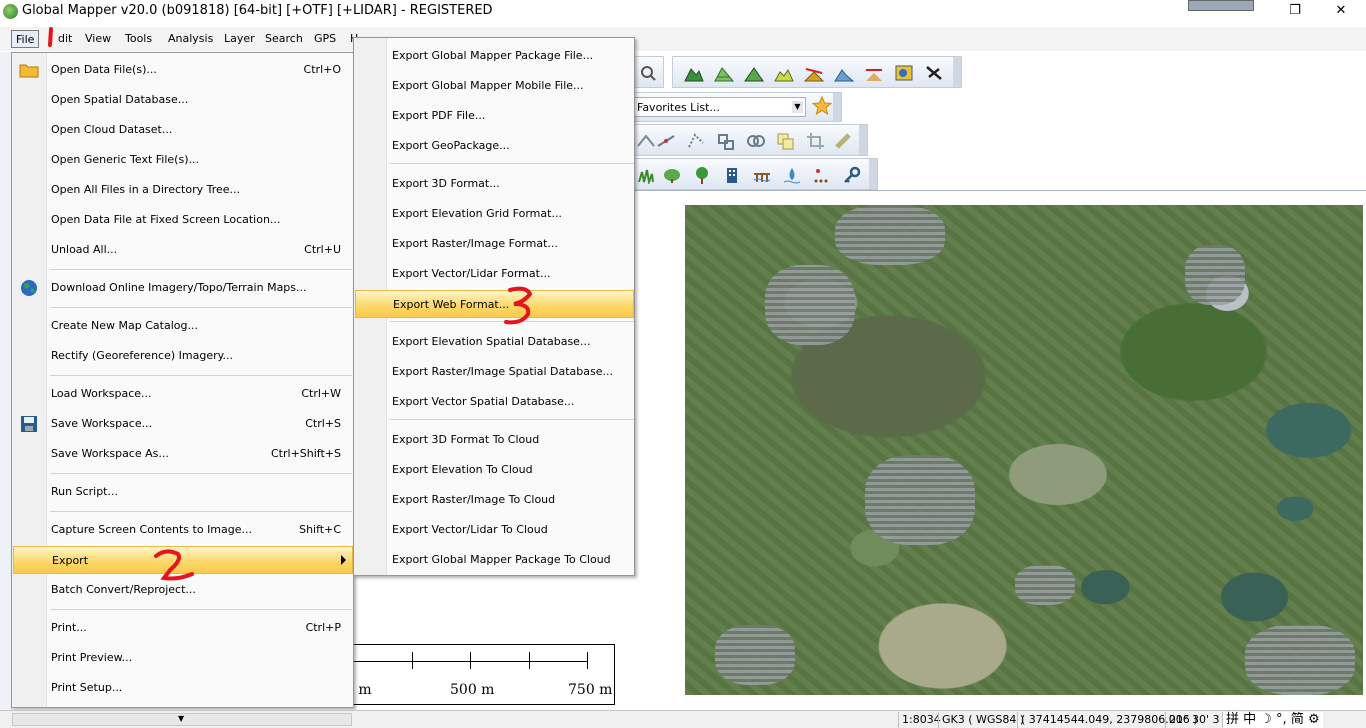 The width and height of the screenshot is (1366, 728). I want to click on key-icon, so click(852, 175).